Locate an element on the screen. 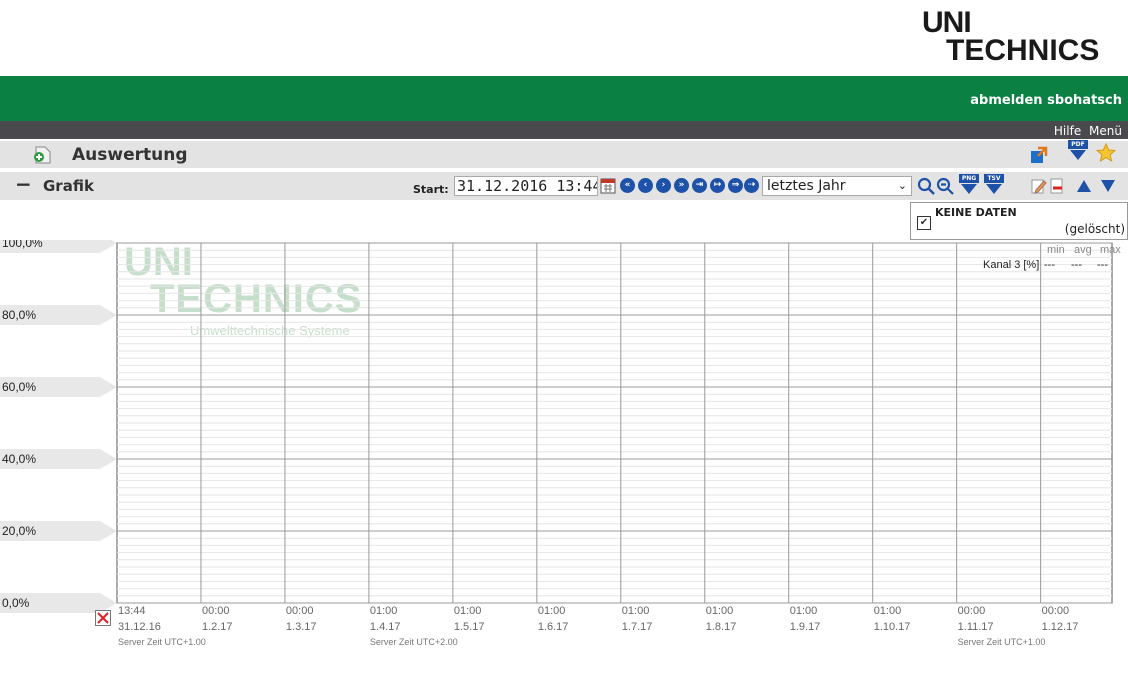 This screenshot has width=1128, height=683. header-bar is located at coordinates (564, 98).